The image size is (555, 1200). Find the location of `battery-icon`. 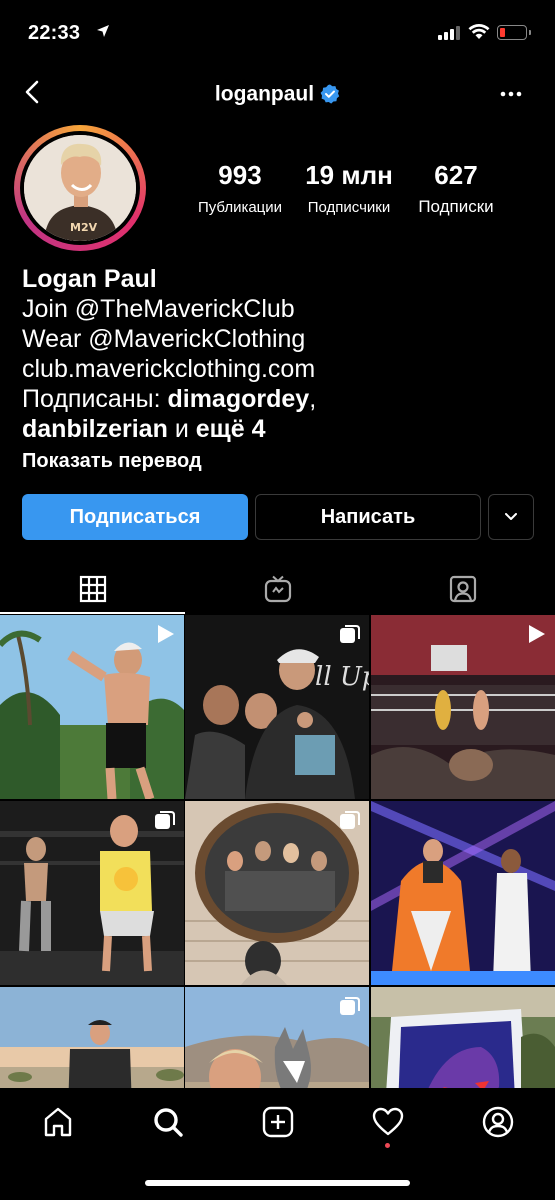

battery-icon is located at coordinates (514, 32).